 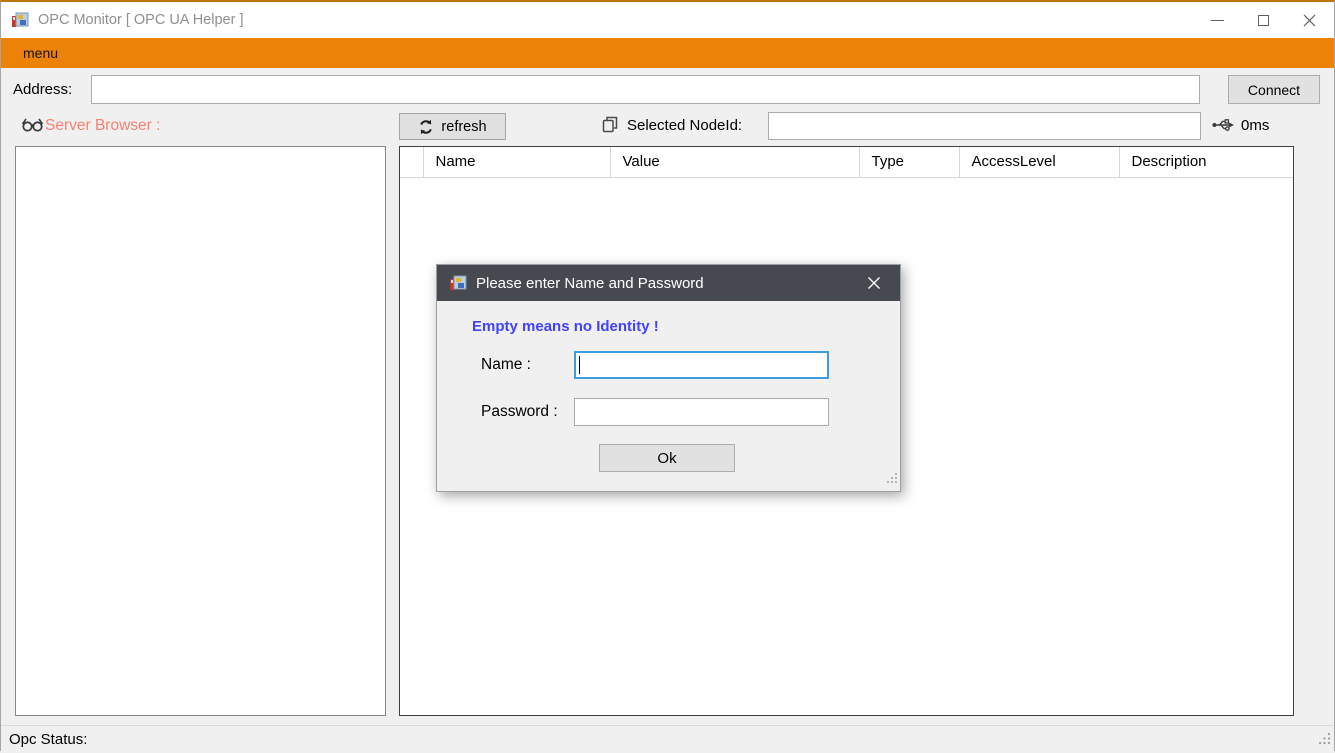 I want to click on minimize-button, so click(x=1217, y=20).